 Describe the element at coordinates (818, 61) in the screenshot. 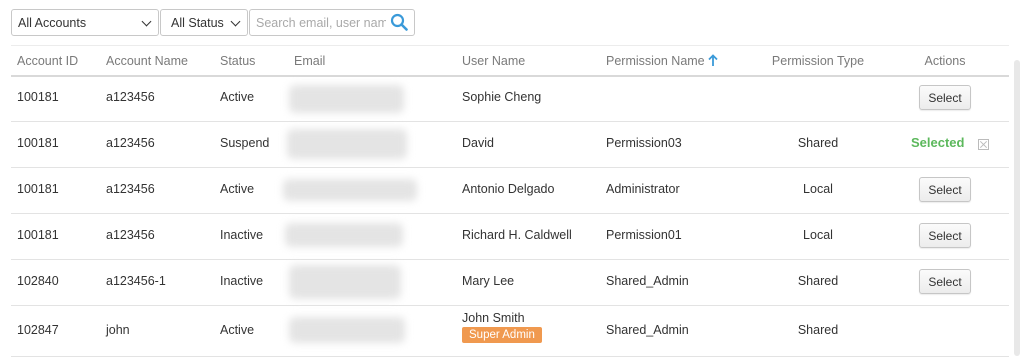

I see `header-permission-type: Permission Type` at that location.